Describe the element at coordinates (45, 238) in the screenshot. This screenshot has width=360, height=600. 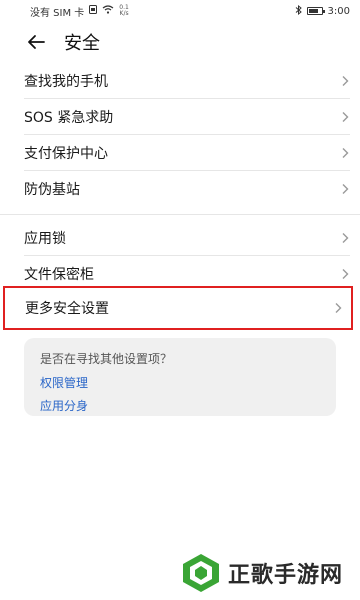
I see `list-item-label: 应用锁` at that location.